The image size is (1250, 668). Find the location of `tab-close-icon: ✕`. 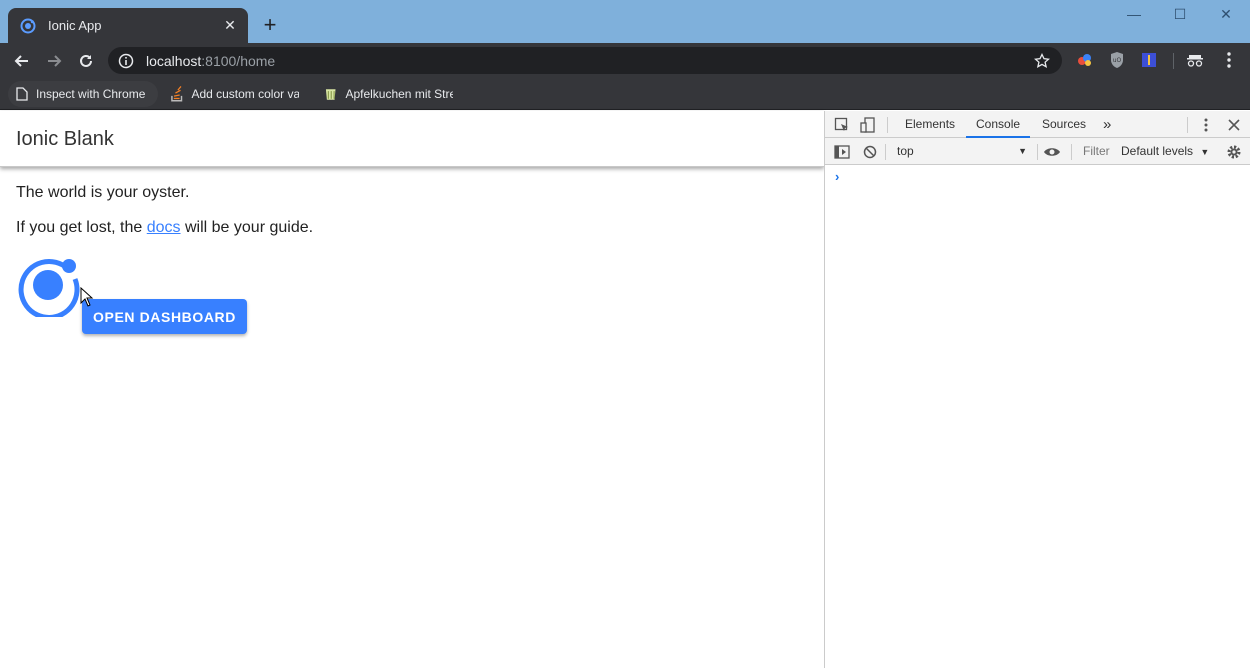

tab-close-icon: ✕ is located at coordinates (230, 25).